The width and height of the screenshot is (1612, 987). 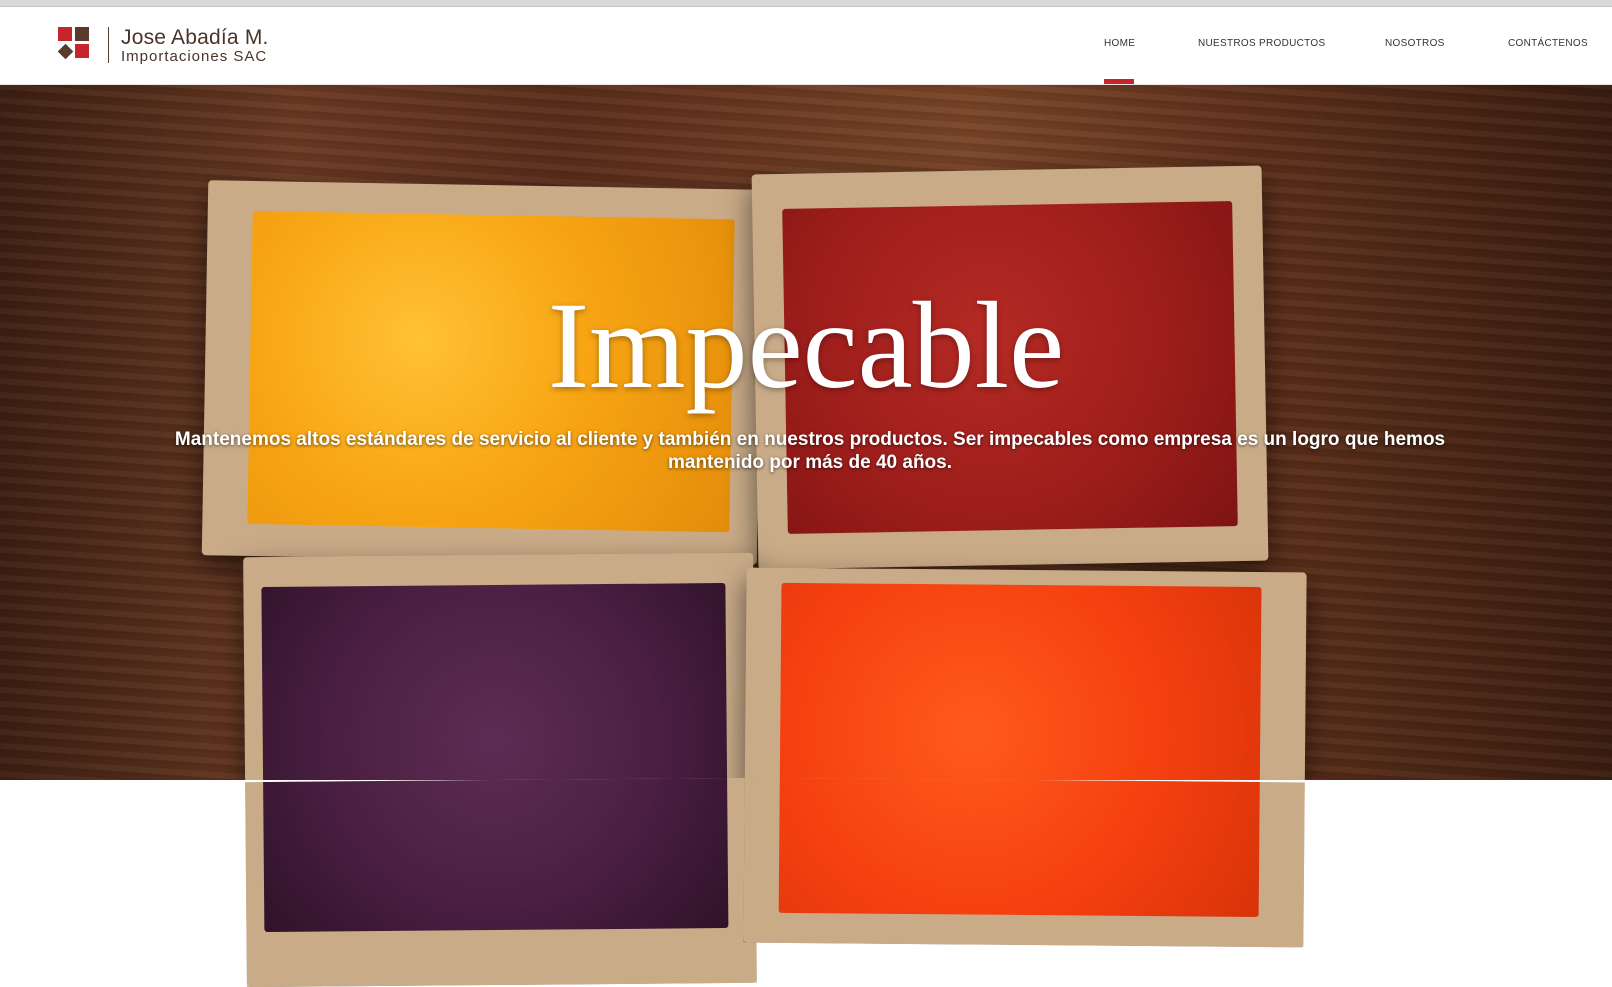 I want to click on logo-mark-icon, so click(x=74, y=44).